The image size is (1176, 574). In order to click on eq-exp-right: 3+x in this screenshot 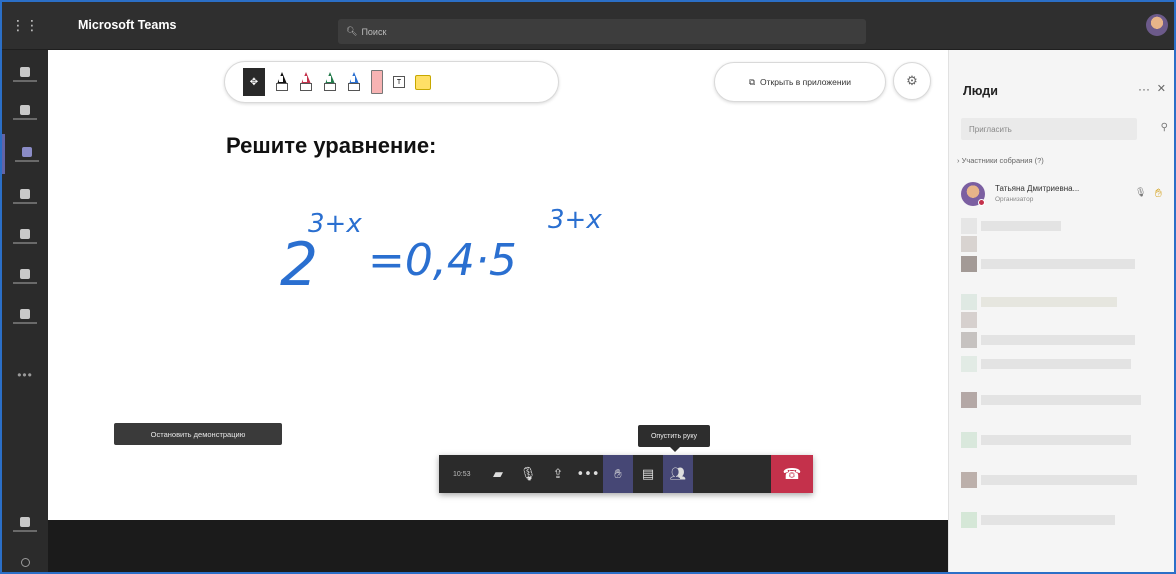, I will do `click(575, 220)`.